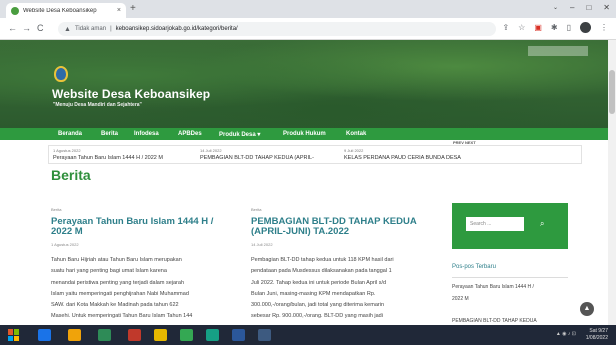  Describe the element at coordinates (15, 10) in the screenshot. I see `favicon-icon` at that location.